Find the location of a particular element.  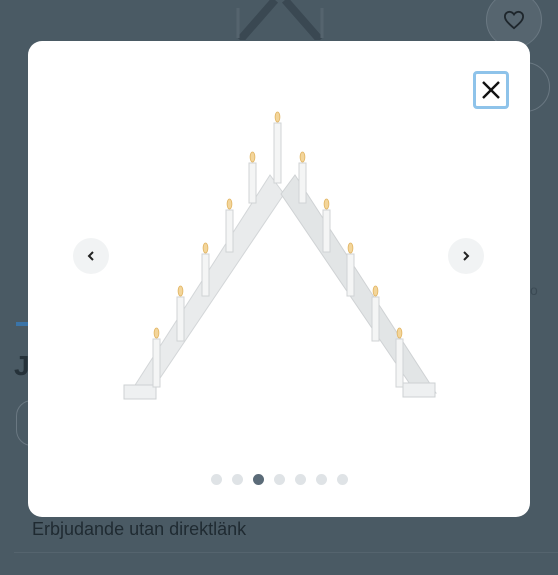

chevron-left-icon is located at coordinates (90, 256).